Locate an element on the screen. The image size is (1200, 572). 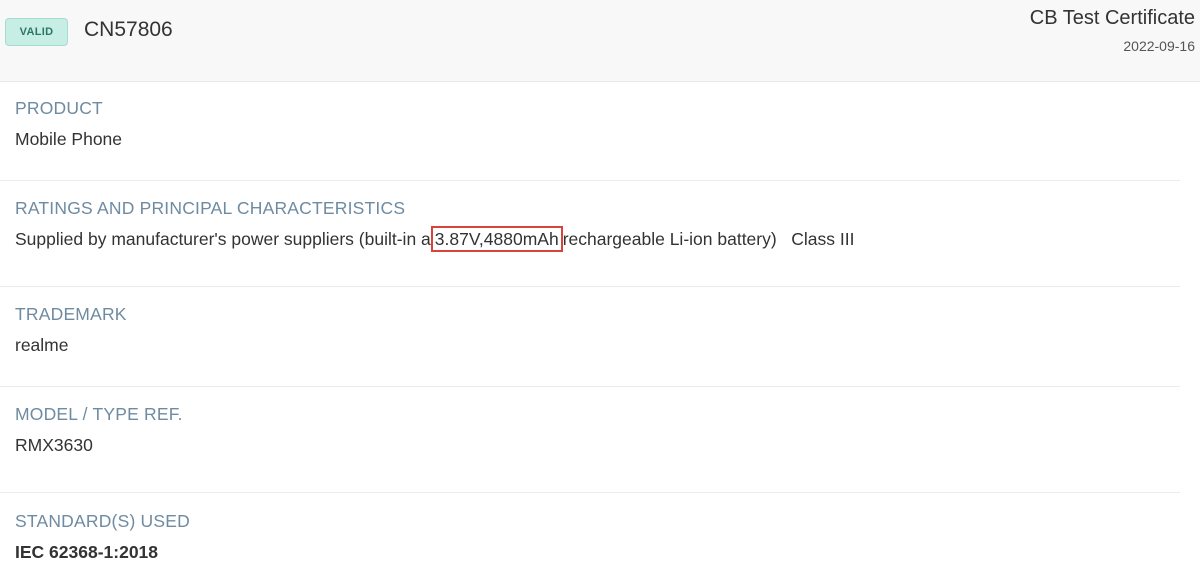
battery-highlight: 3.87V,4880mAh is located at coordinates (496, 239).